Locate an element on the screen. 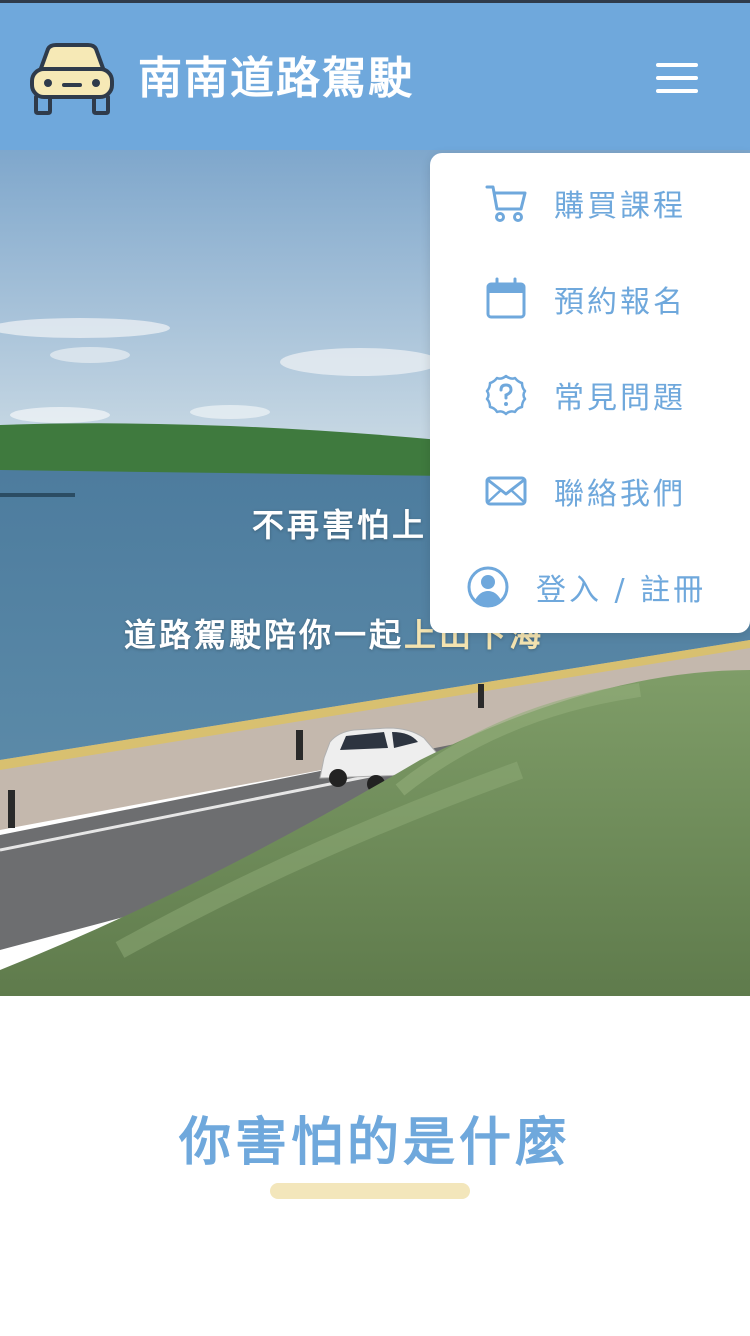 Image resolution: width=750 pixels, height=1336 pixels. user-circle-icon is located at coordinates (488, 587).